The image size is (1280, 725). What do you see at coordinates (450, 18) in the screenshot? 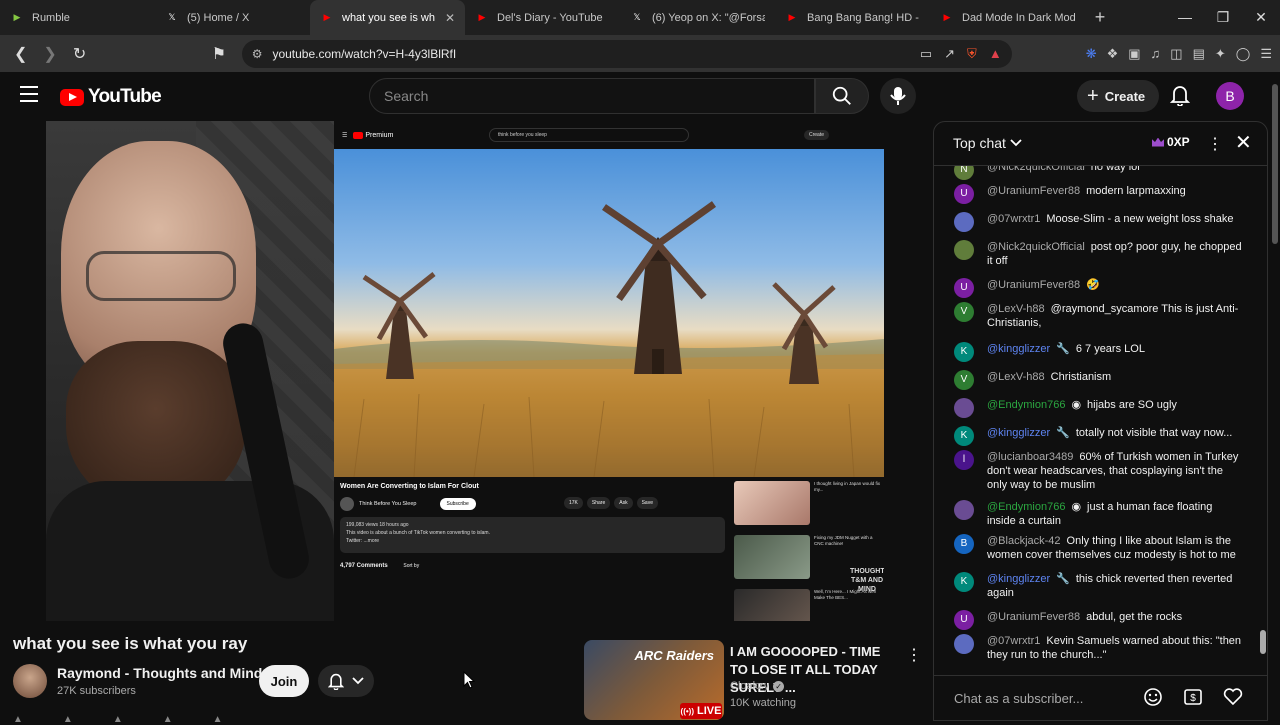
I see `tab-close-icon: ✕` at bounding box center [450, 18].